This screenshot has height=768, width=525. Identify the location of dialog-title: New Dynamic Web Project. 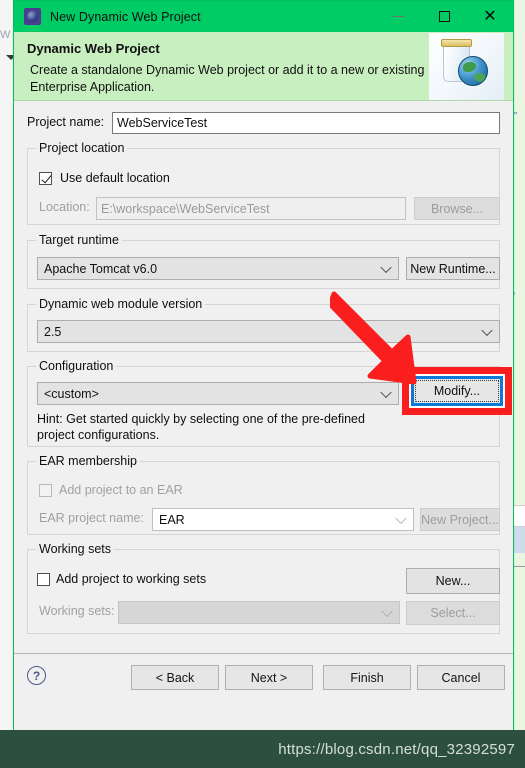
(125, 16).